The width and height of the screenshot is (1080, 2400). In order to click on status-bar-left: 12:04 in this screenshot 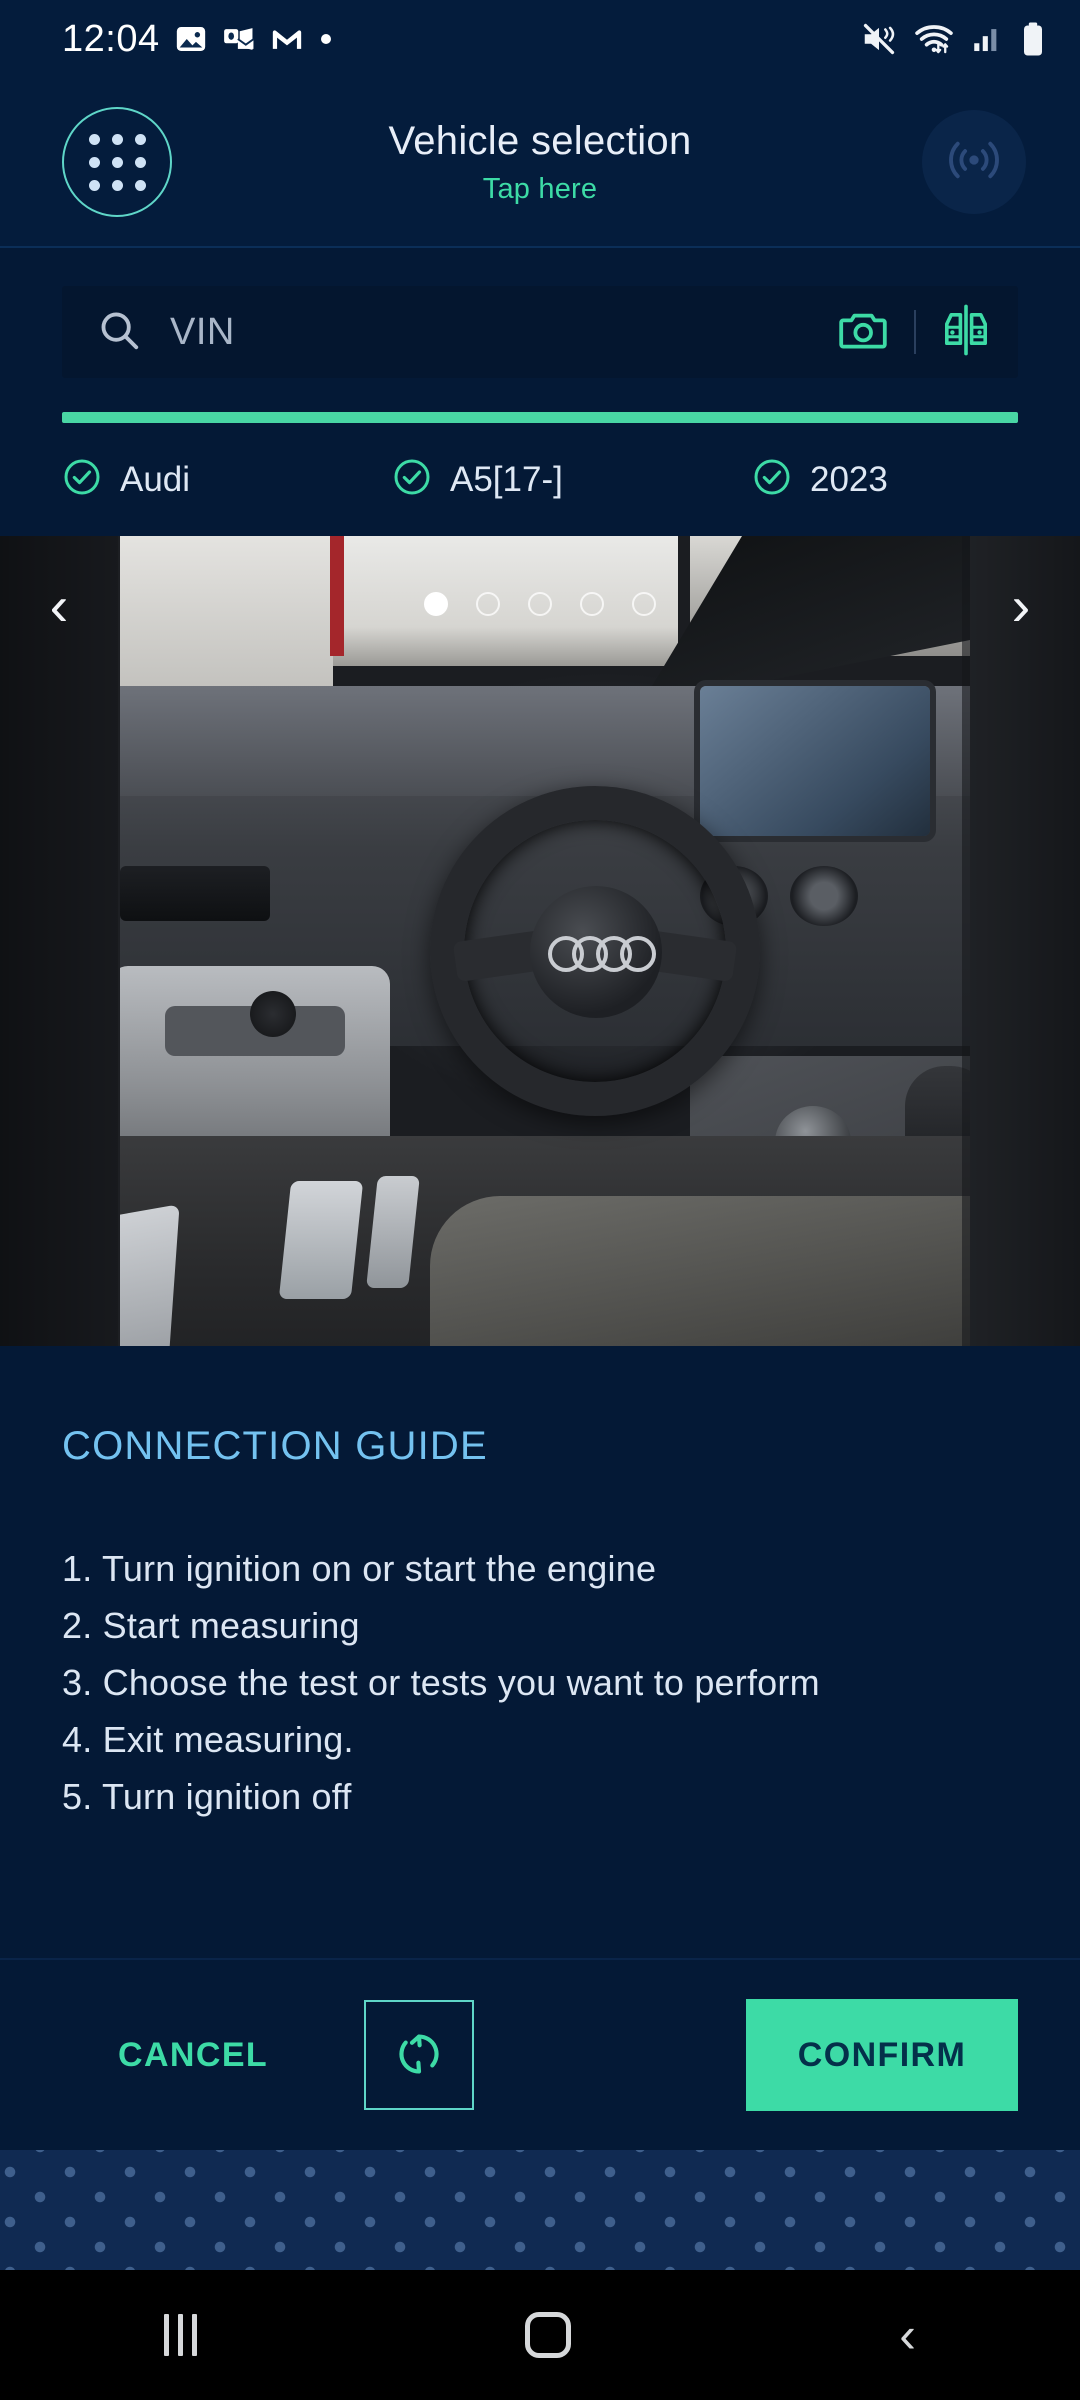, I will do `click(198, 39)`.